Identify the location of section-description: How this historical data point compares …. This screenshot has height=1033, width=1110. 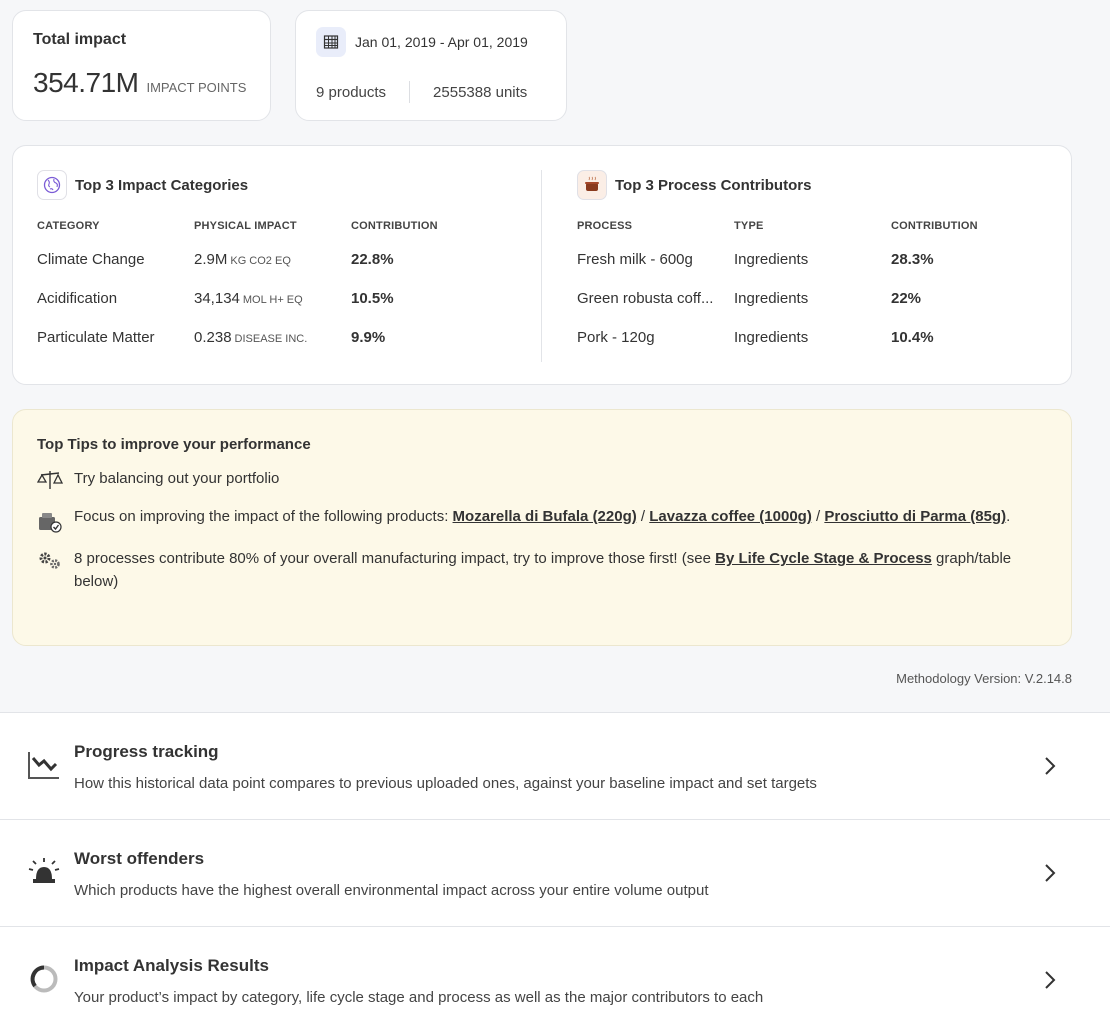
(445, 783).